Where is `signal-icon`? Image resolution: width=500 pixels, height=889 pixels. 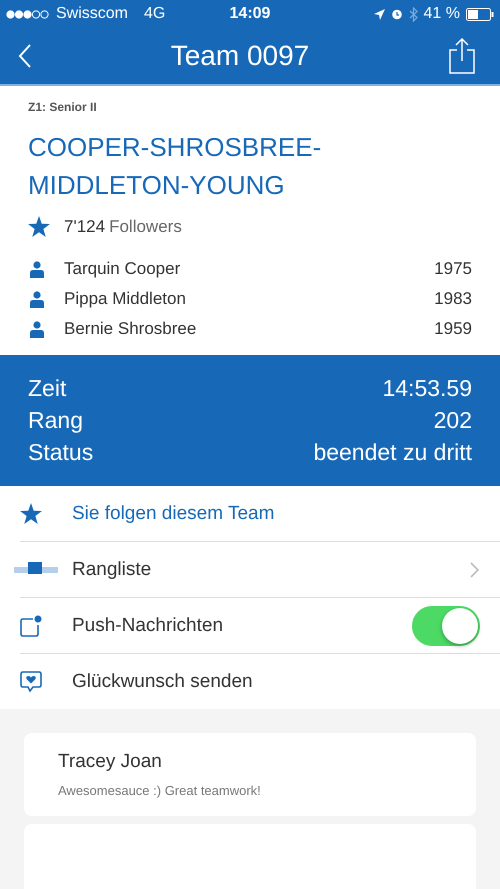
signal-icon is located at coordinates (28, 14).